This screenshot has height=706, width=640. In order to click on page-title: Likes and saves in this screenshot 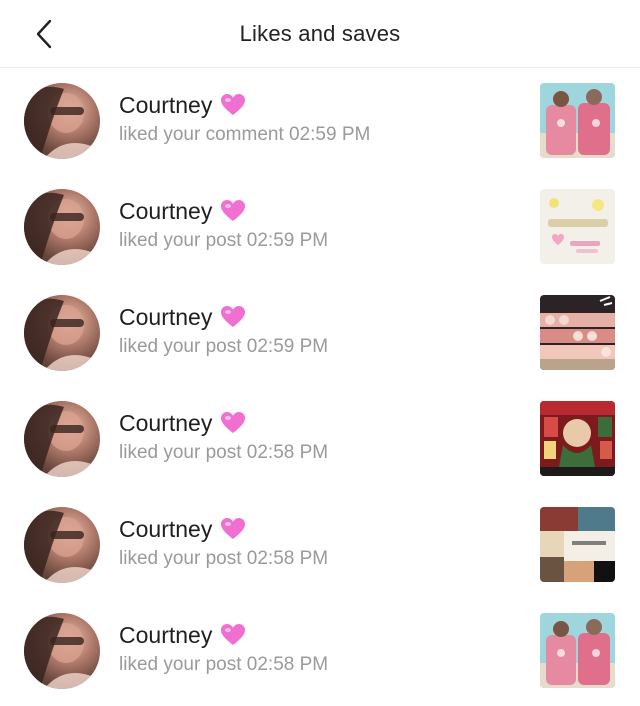, I will do `click(320, 33)`.